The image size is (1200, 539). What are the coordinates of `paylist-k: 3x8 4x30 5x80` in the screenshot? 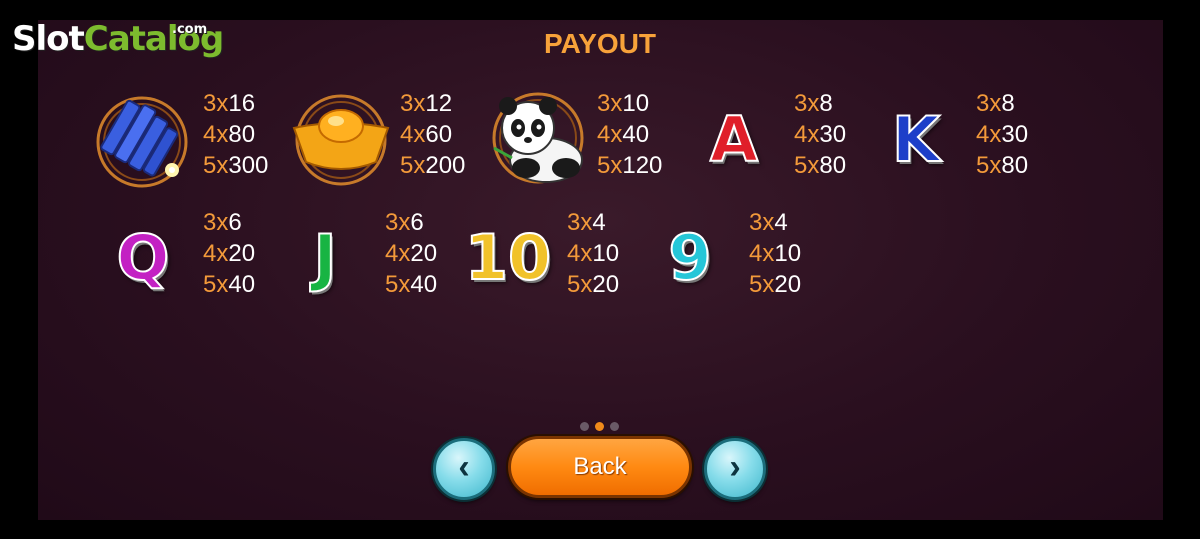 It's located at (1002, 134).